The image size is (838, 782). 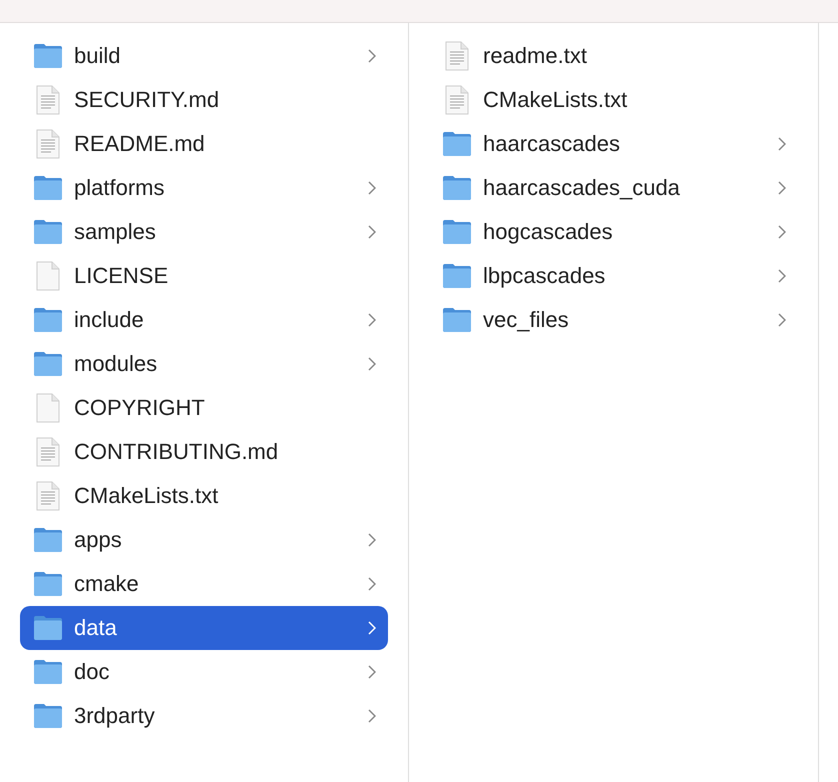 I want to click on file-row: doc, so click(x=204, y=672).